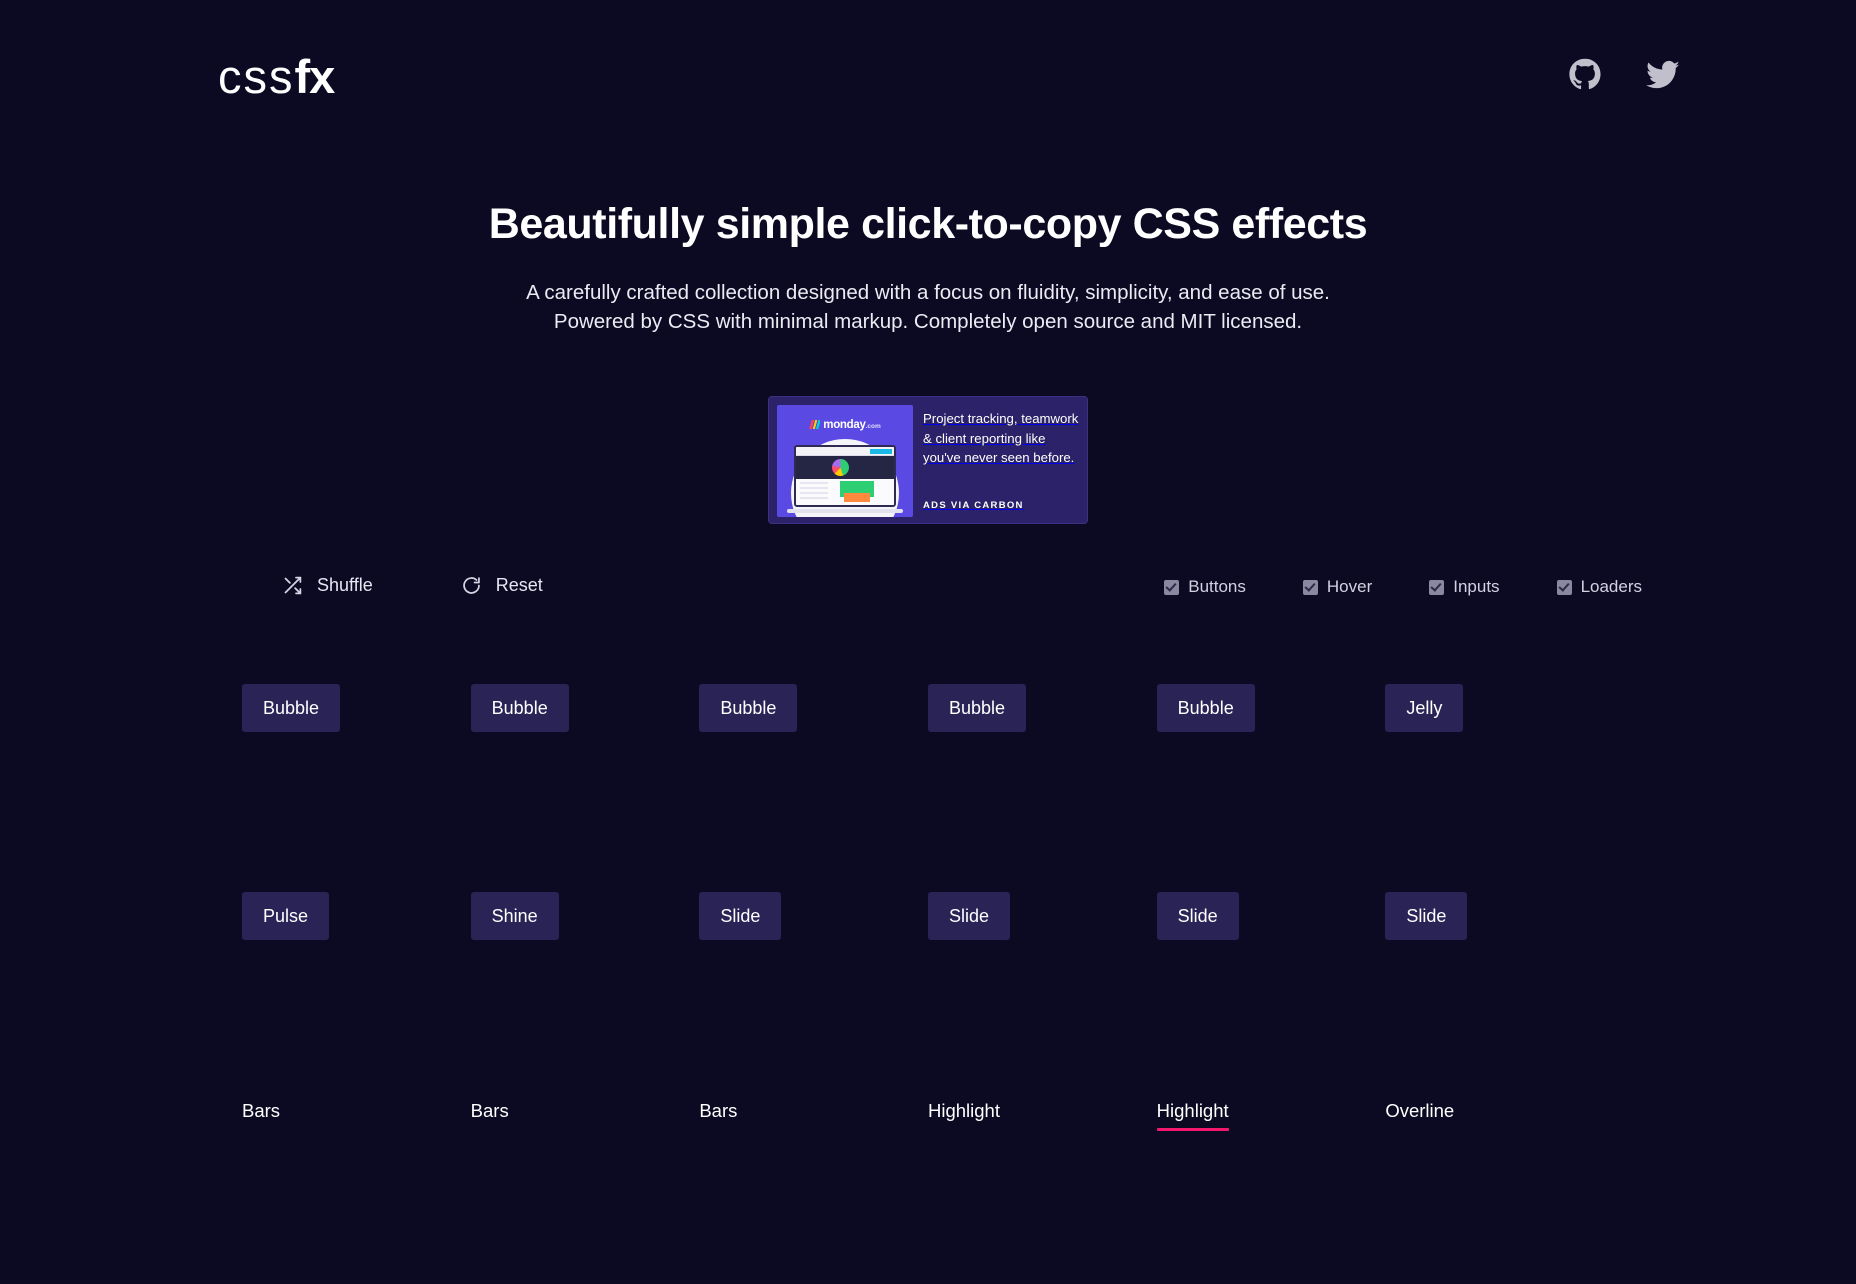 This screenshot has width=1856, height=1284. I want to click on filter-inputs: Inputs, so click(1464, 587).